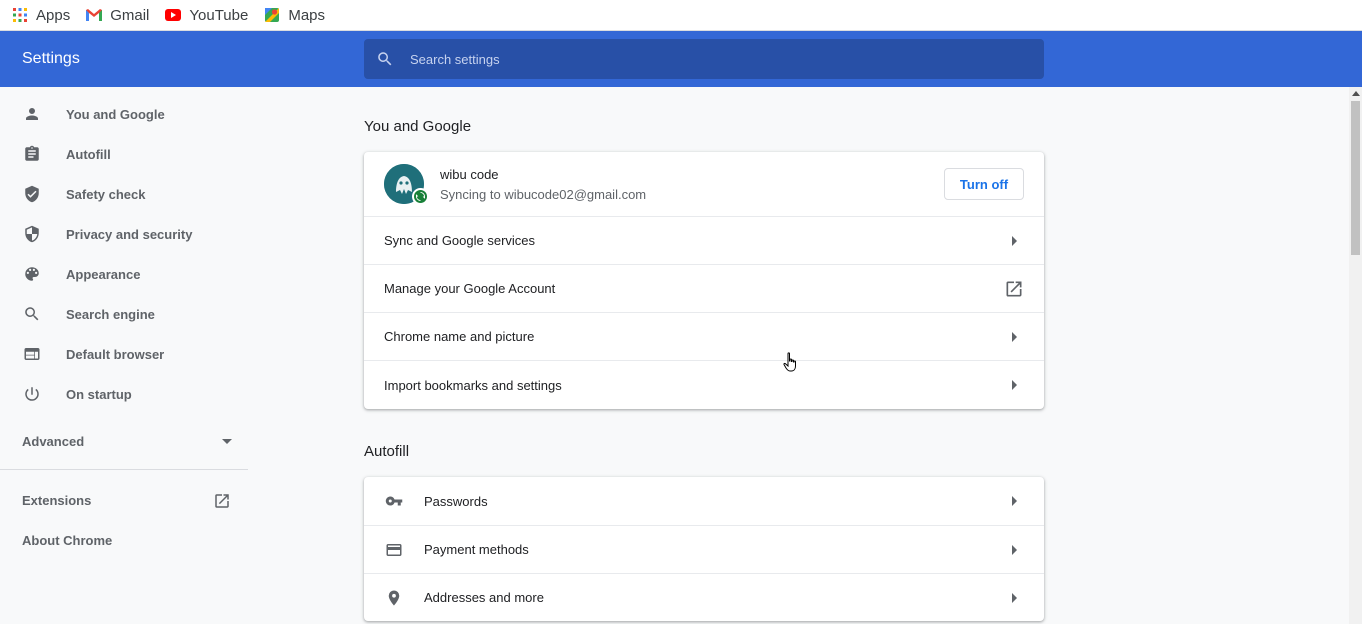 This screenshot has height=624, width=1362. Describe the element at coordinates (476, 549) in the screenshot. I see `row-label: Payment methods` at that location.